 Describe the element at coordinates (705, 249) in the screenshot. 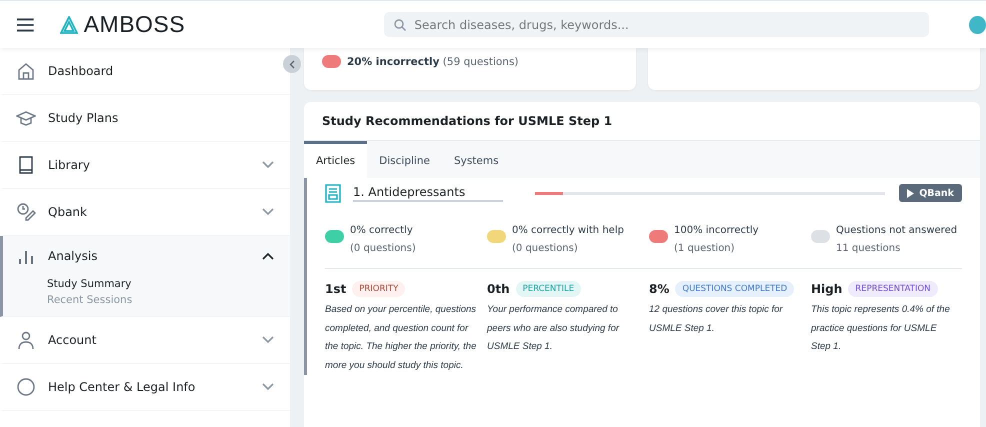

I see `legend-detail: (1 question)` at that location.